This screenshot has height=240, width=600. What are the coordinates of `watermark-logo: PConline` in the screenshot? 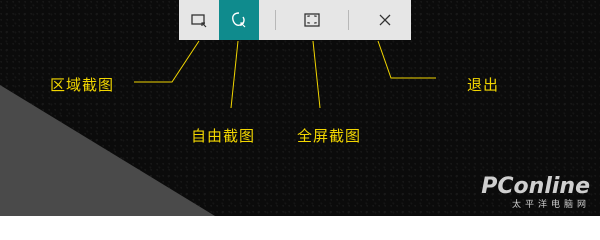 It's located at (535, 186).